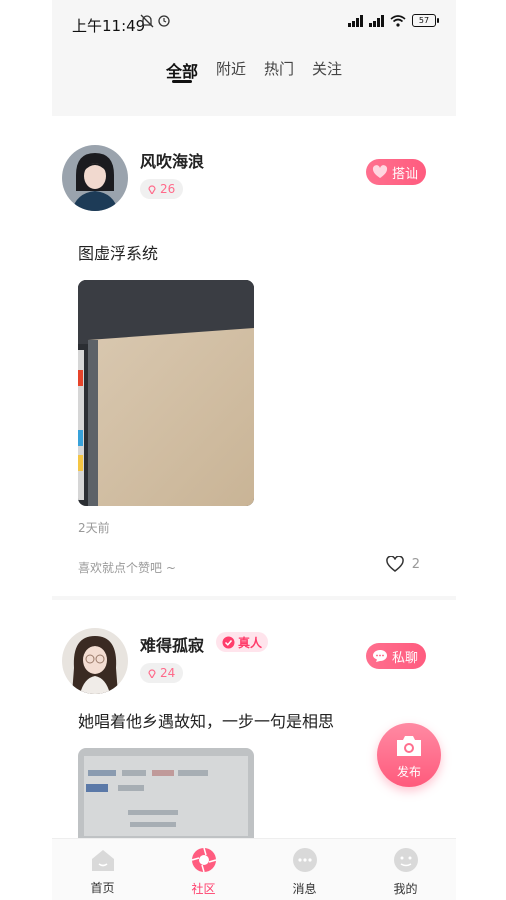  What do you see at coordinates (172, 160) in the screenshot?
I see `username: 风吹海浪` at bounding box center [172, 160].